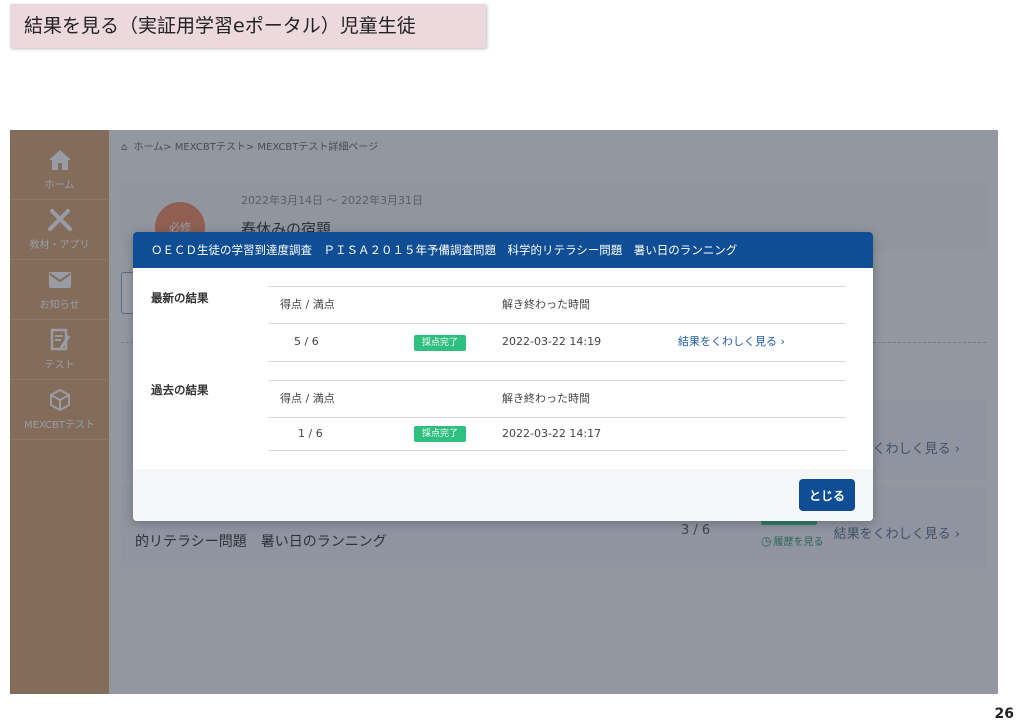 The width and height of the screenshot is (1024, 726). Describe the element at coordinates (248, 26) in the screenshot. I see `slide-title: 結果を見る（実証用学習eポータル）児童生徒` at that location.